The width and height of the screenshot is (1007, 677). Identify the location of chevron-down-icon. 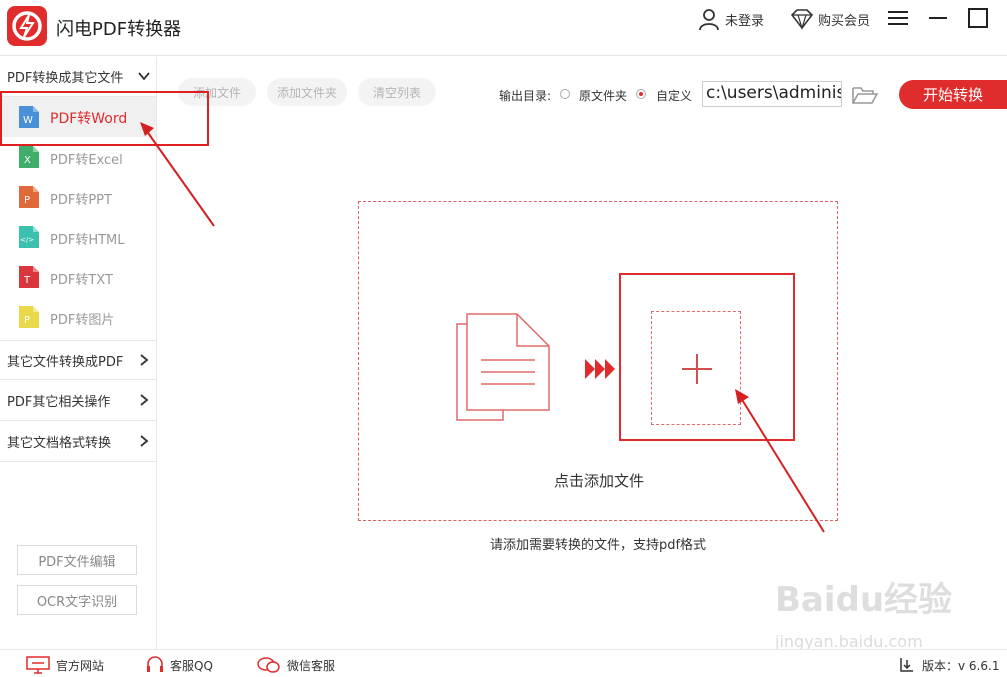
(144, 76).